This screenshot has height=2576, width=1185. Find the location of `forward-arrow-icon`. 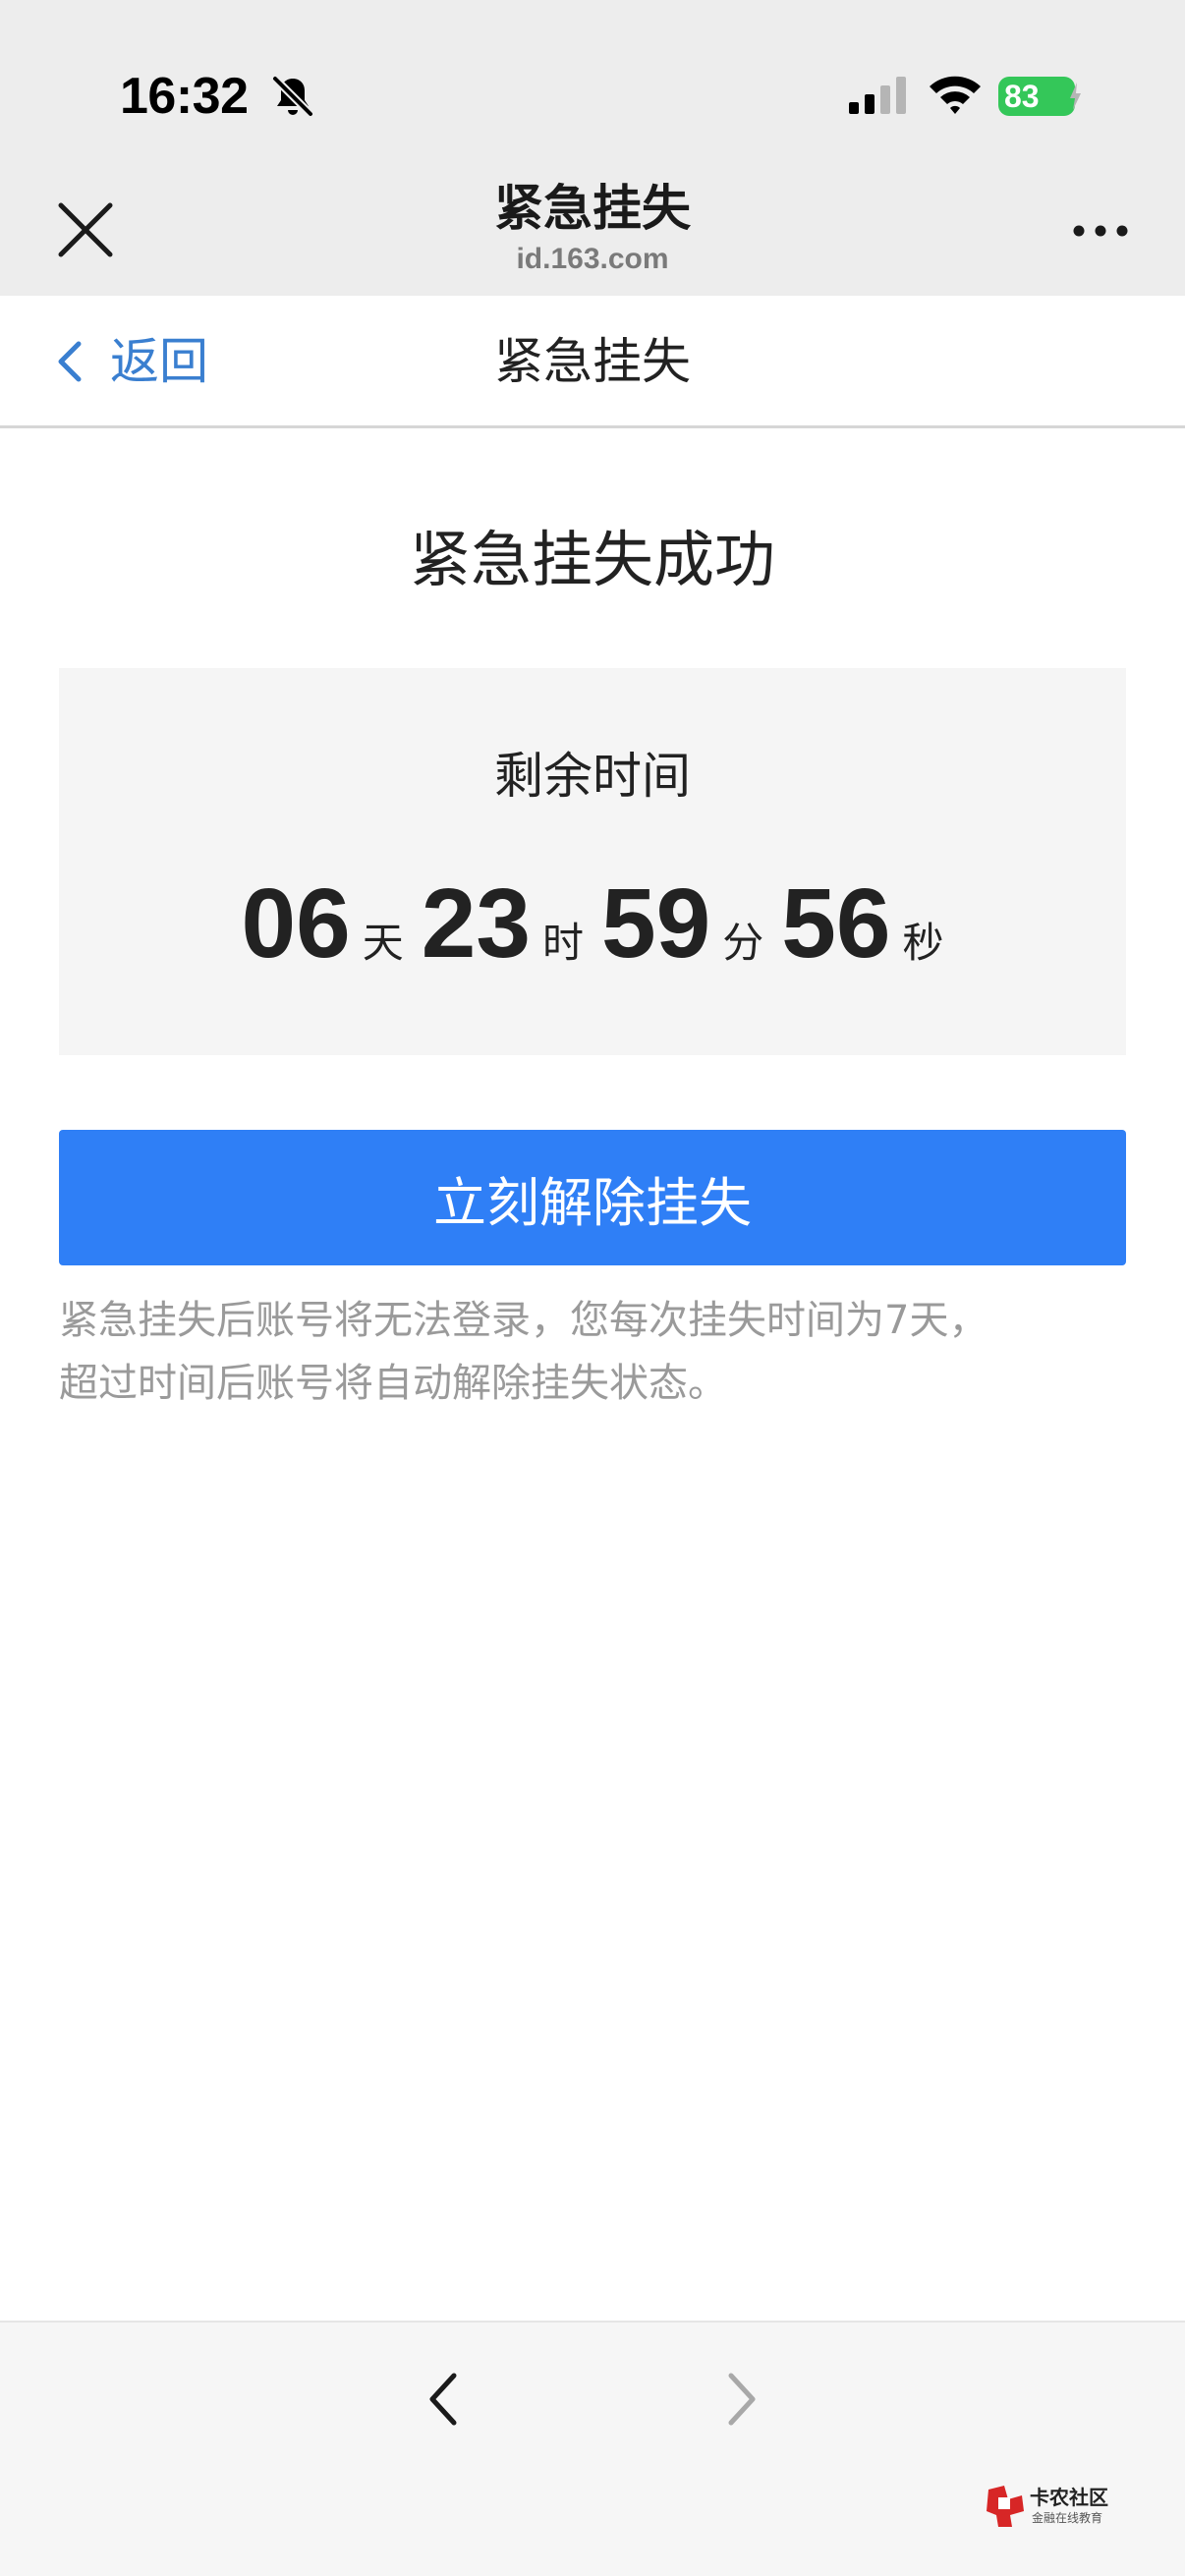

forward-arrow-icon is located at coordinates (742, 2399).